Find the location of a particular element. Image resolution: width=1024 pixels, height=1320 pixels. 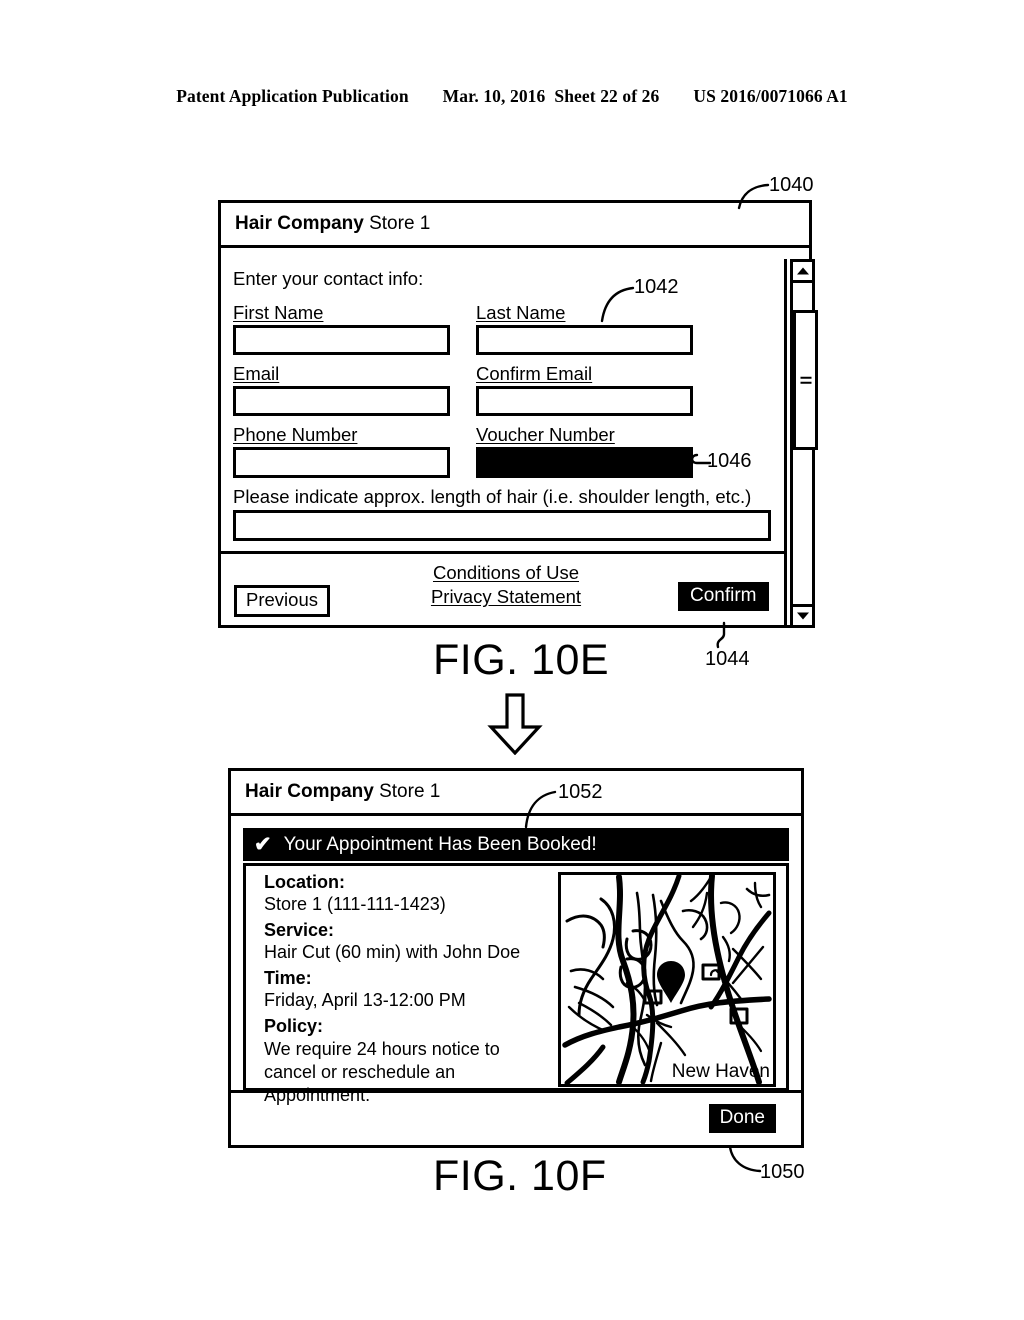

confirm-button: Confirm is located at coordinates (723, 596).